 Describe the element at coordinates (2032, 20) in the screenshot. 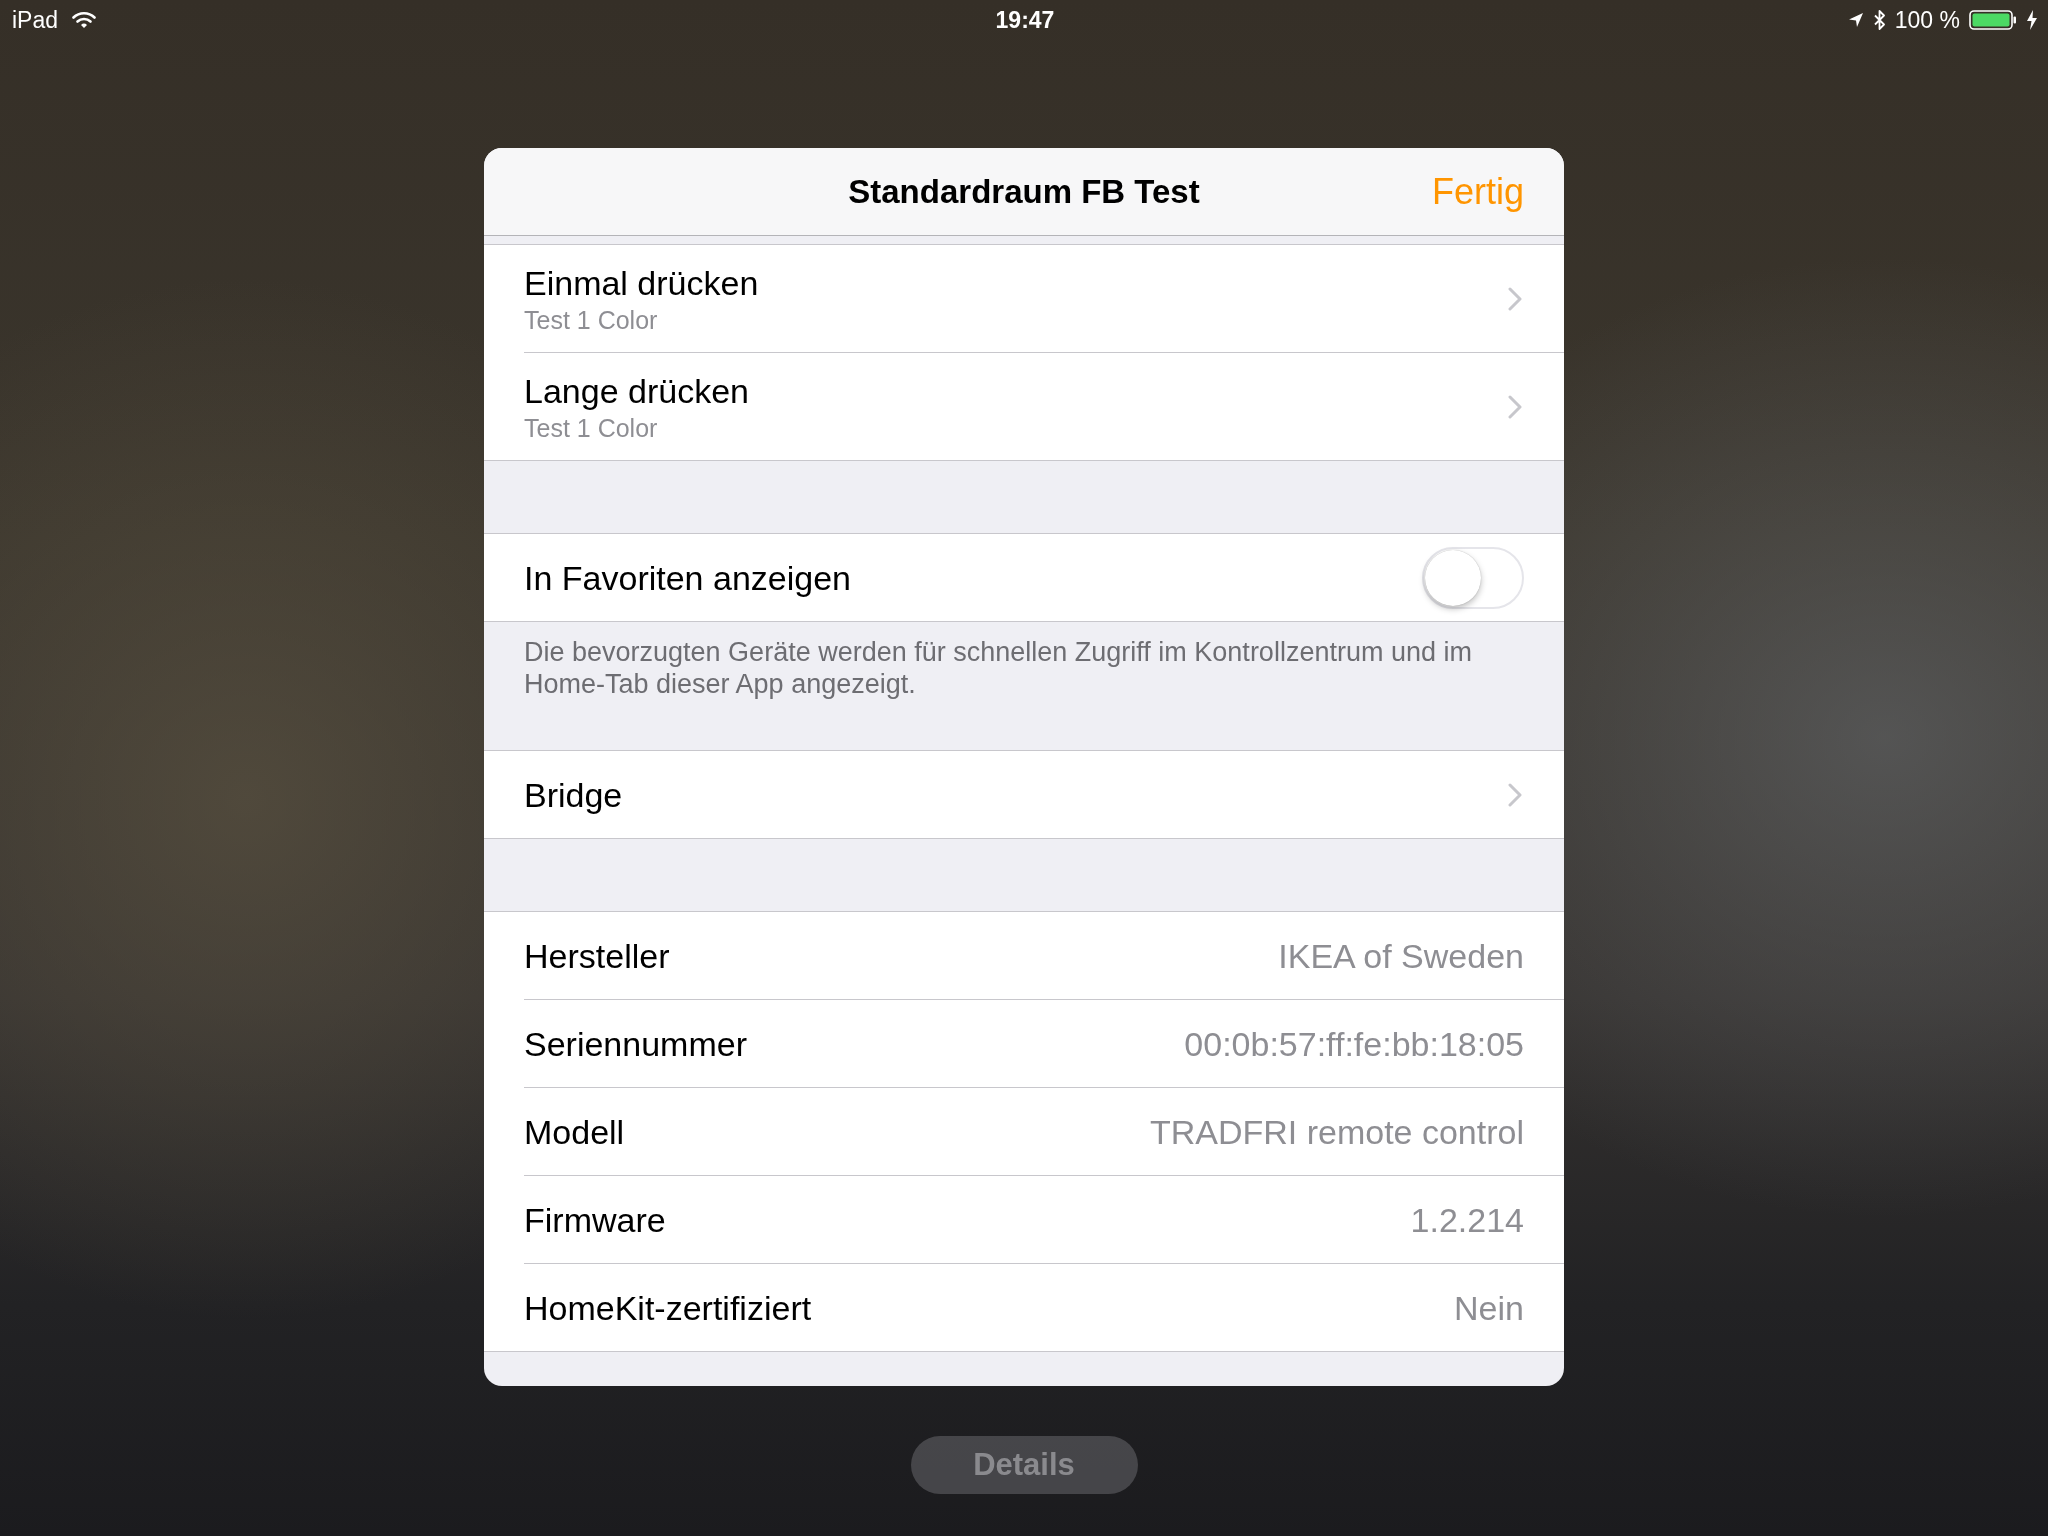

I see `charging-bolt-icon` at that location.